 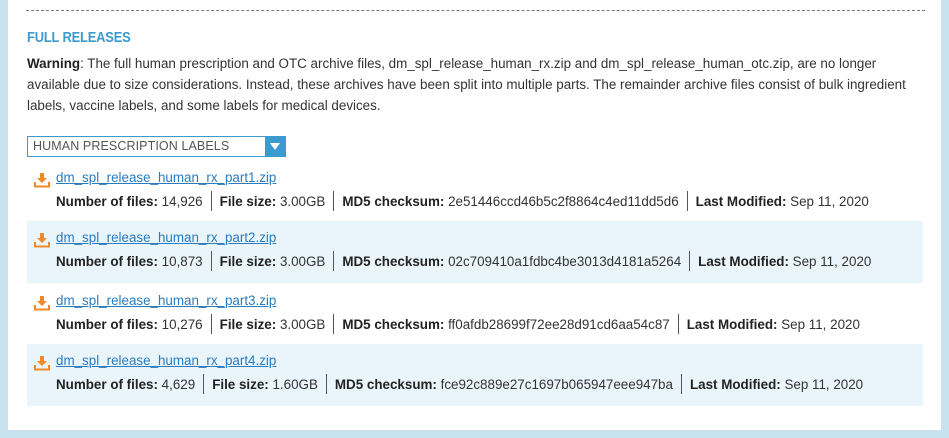 What do you see at coordinates (131, 146) in the screenshot?
I see `label-type-selected-value: HUMAN PRESCRIPTION LABELS` at bounding box center [131, 146].